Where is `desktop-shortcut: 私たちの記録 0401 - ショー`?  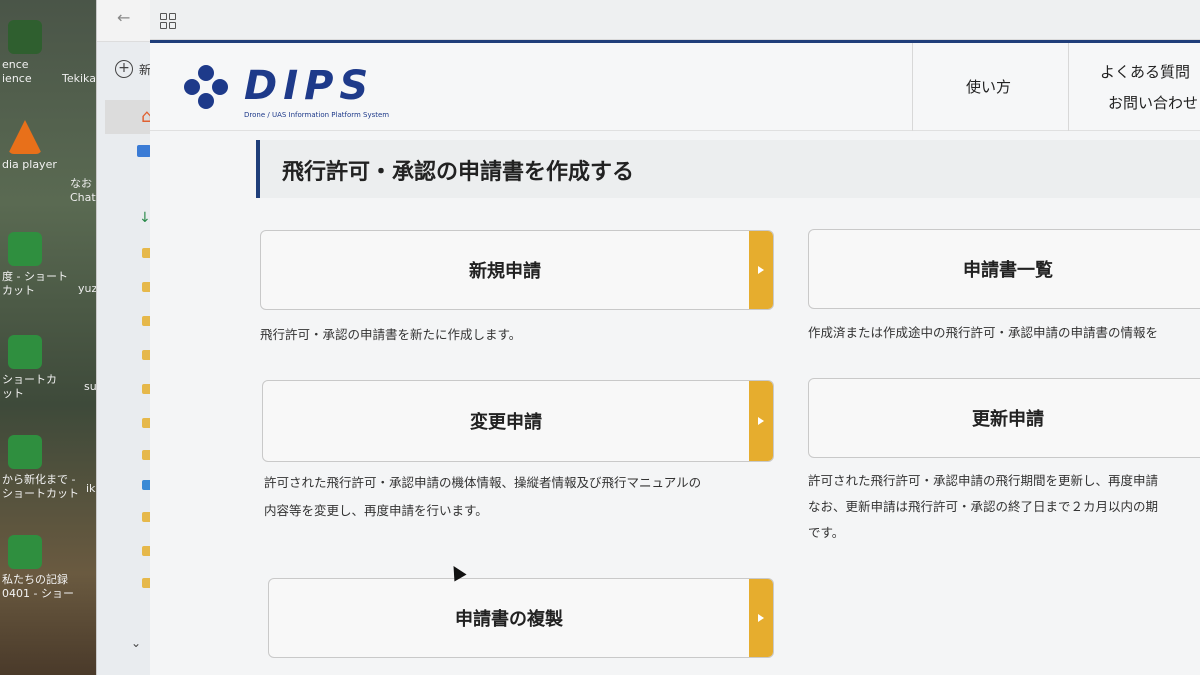
desktop-shortcut: 私たちの記録 0401 - ショー is located at coordinates (38, 568).